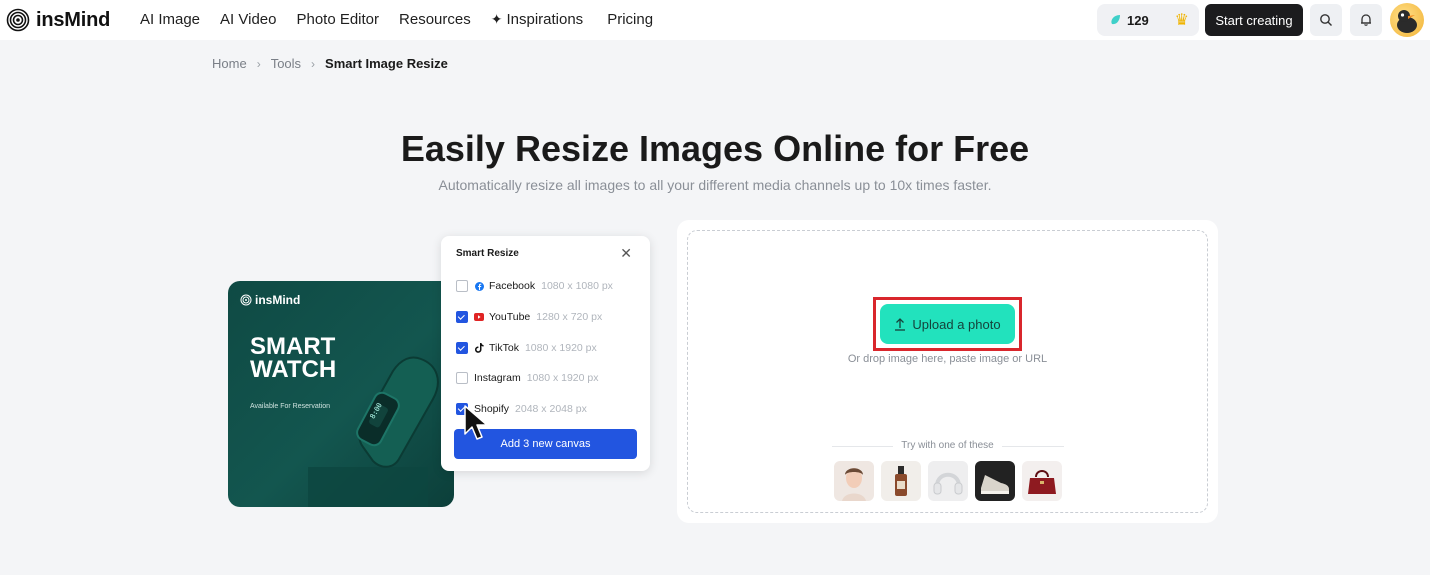  I want to click on breadcrumb-current: Smart Image Resize, so click(386, 63).